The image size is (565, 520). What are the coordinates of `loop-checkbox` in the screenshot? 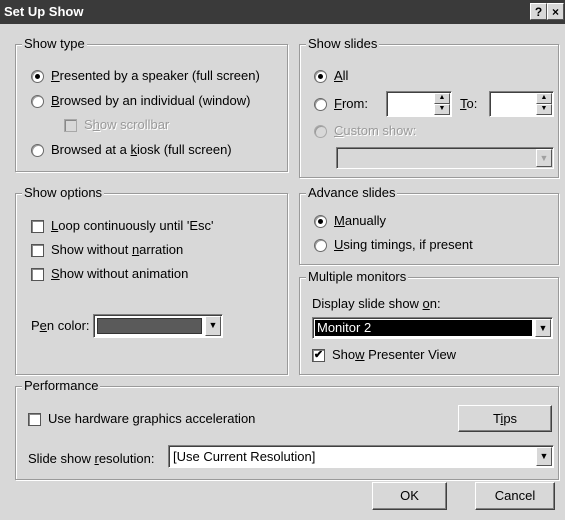 It's located at (37, 226).